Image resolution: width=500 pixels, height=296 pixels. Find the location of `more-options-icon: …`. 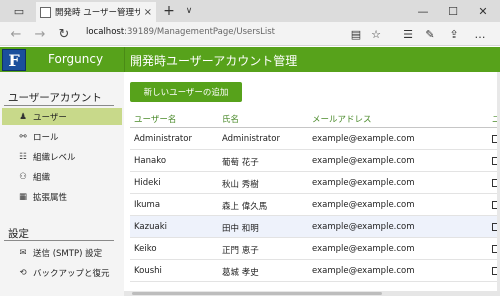

more-options-icon: … is located at coordinates (480, 34).